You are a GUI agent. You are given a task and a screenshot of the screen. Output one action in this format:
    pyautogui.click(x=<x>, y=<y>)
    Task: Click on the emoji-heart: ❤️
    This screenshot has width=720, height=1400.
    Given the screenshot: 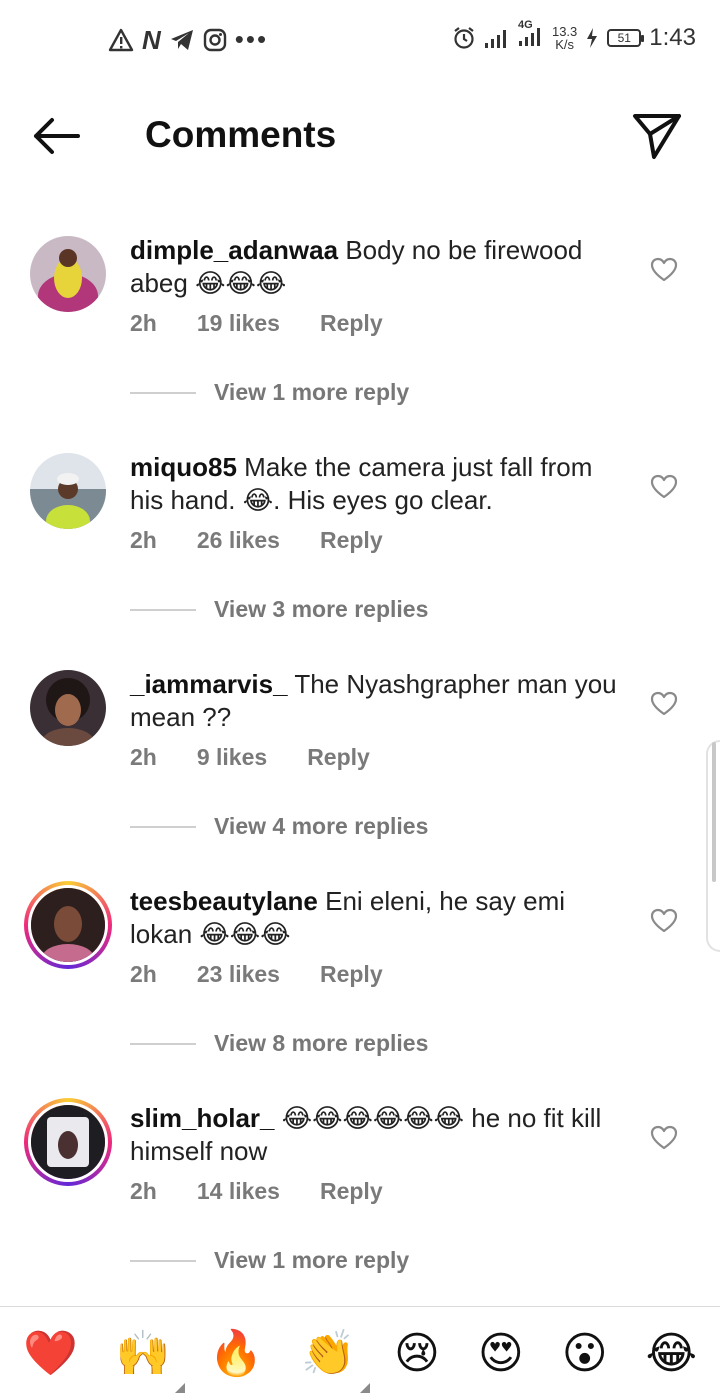 What is the action you would take?
    pyautogui.click(x=50, y=1353)
    